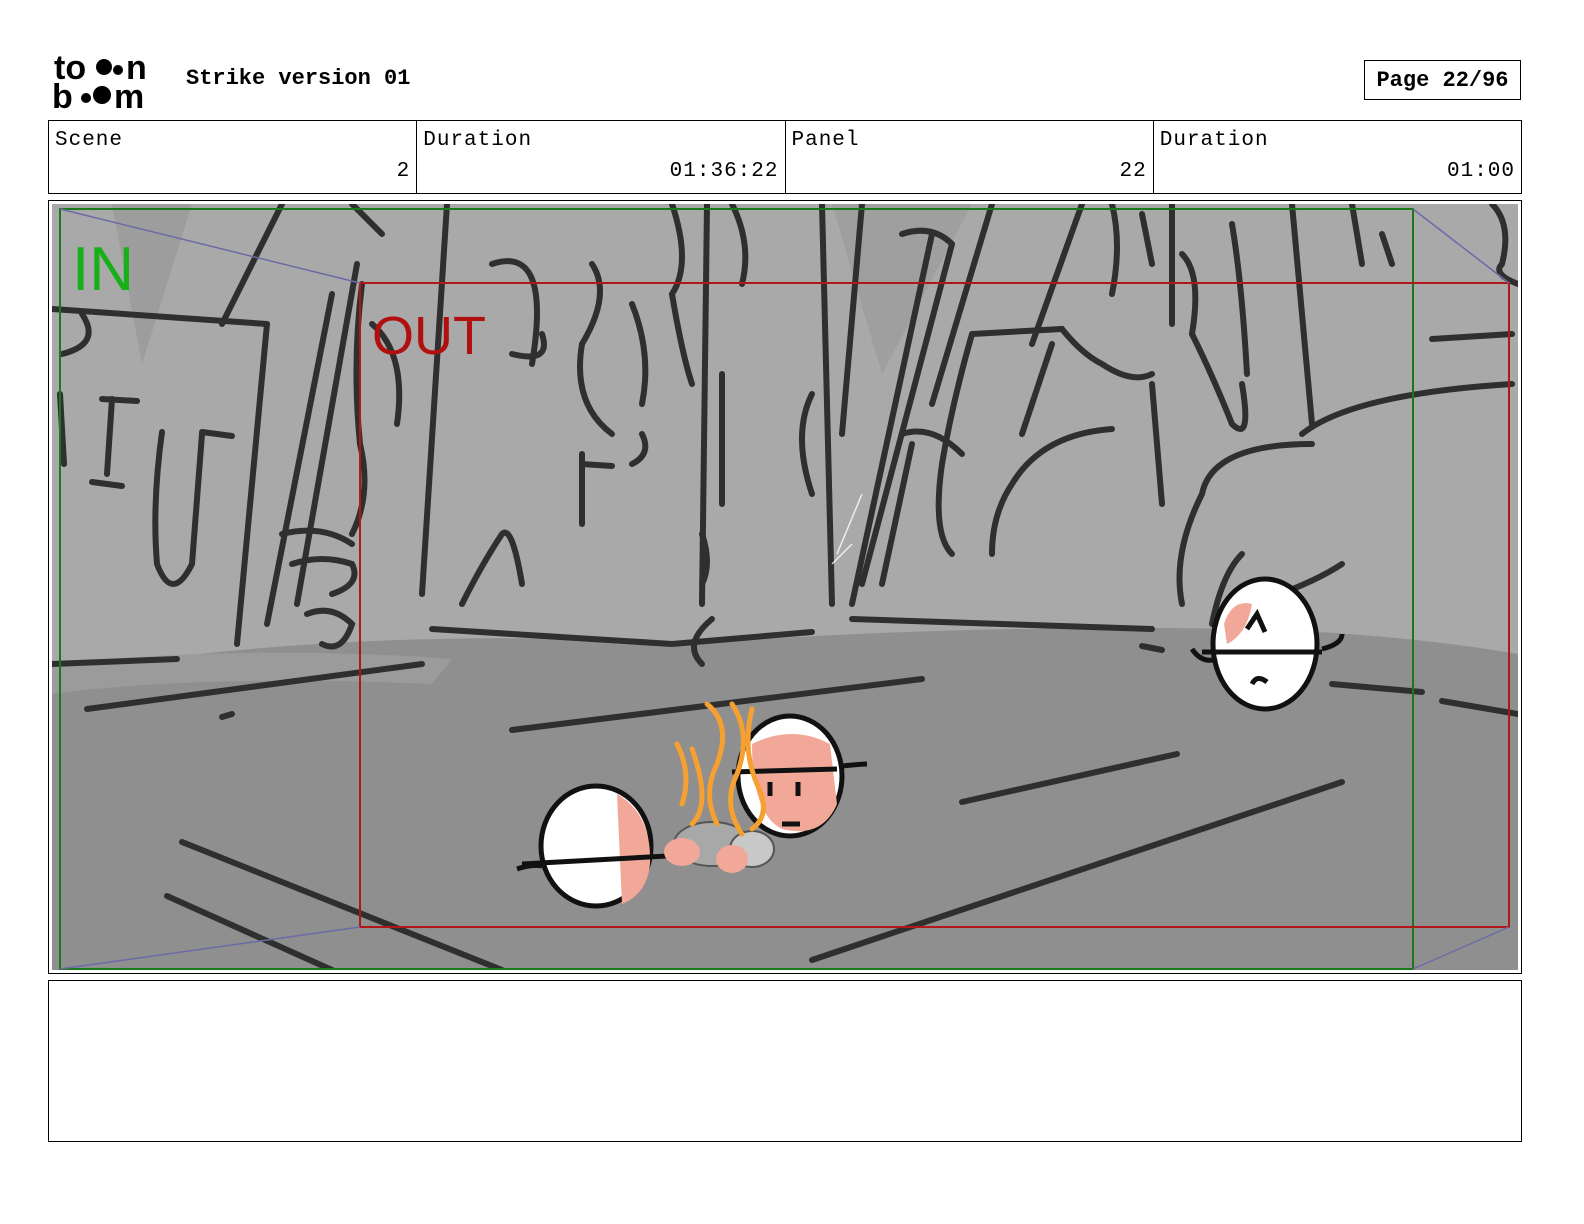  What do you see at coordinates (1337, 157) in the screenshot?
I see `panel-duration-cell: Duration 01:00` at bounding box center [1337, 157].